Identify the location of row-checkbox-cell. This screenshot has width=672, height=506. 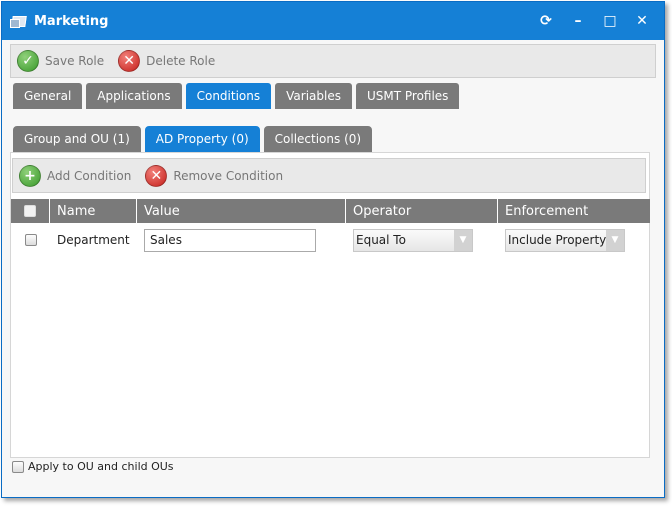
(30, 240).